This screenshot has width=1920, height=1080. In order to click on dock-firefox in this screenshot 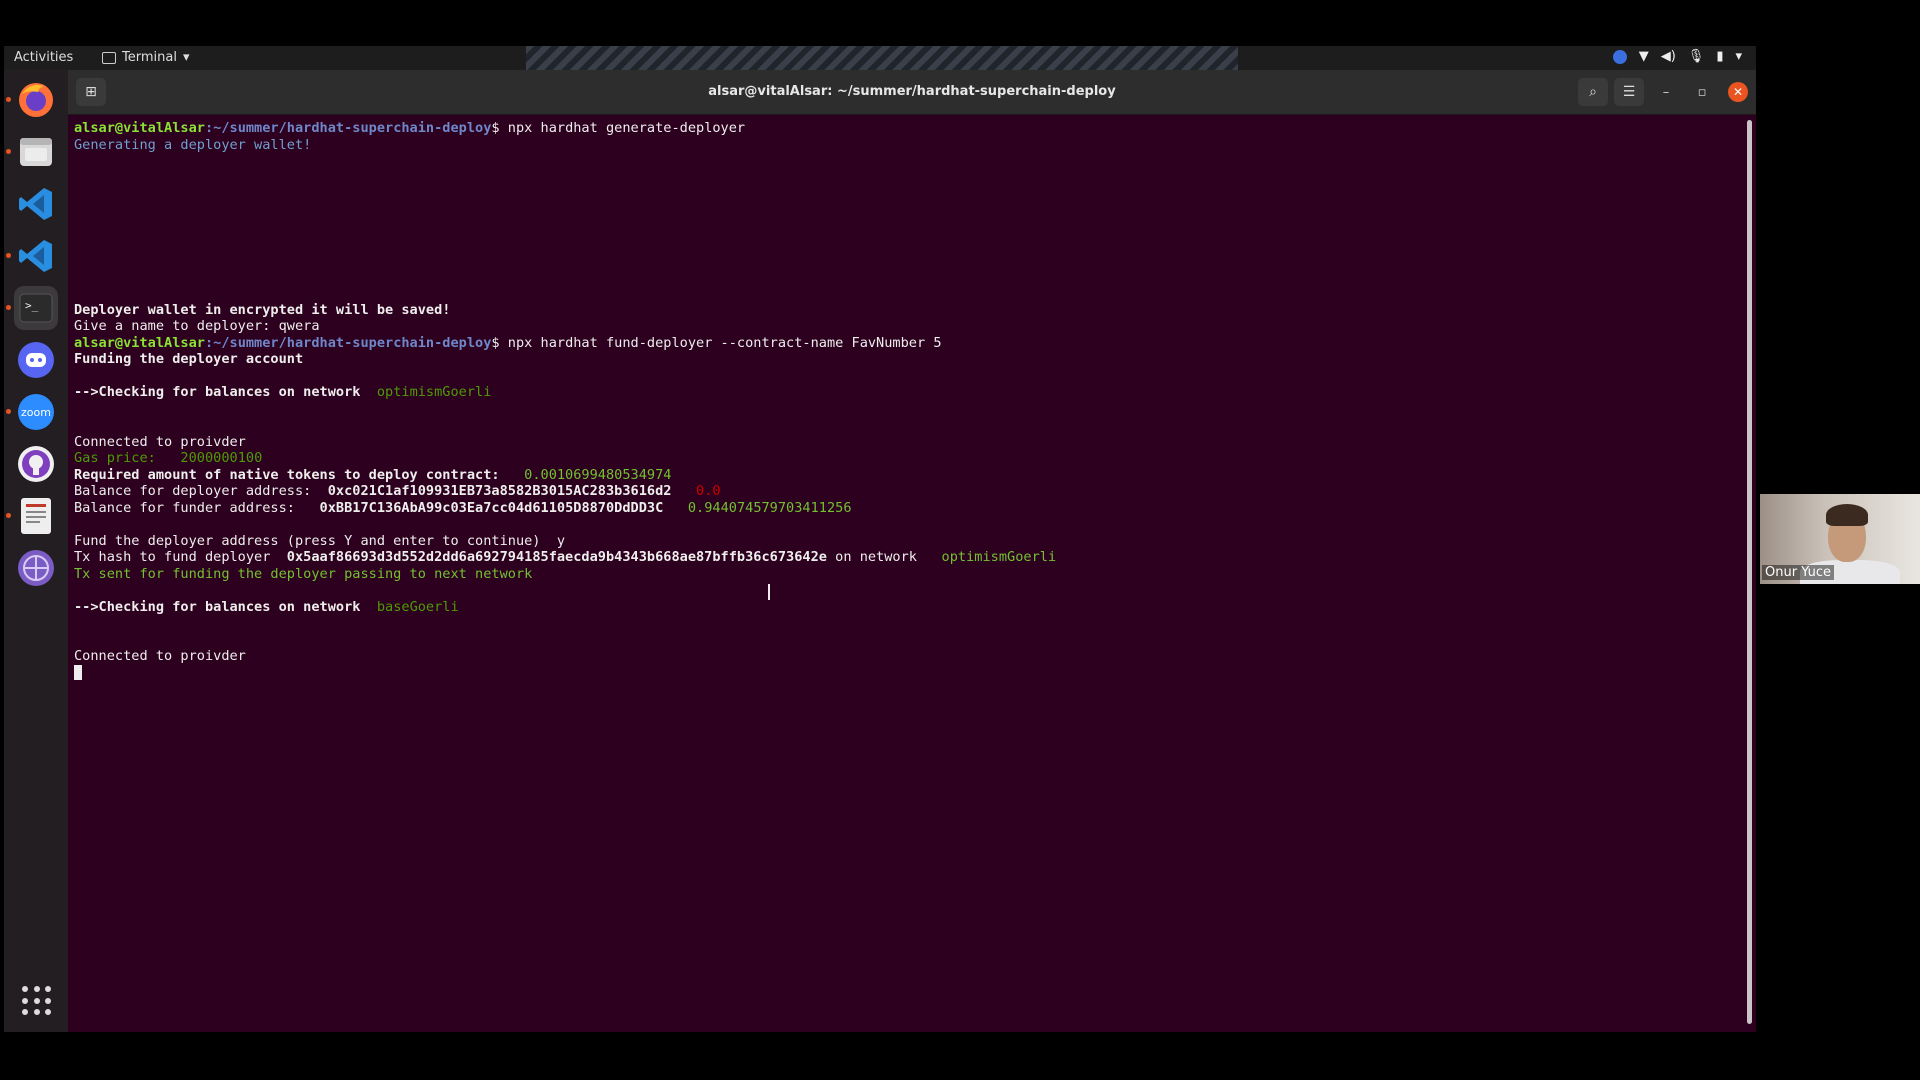, I will do `click(32, 100)`.